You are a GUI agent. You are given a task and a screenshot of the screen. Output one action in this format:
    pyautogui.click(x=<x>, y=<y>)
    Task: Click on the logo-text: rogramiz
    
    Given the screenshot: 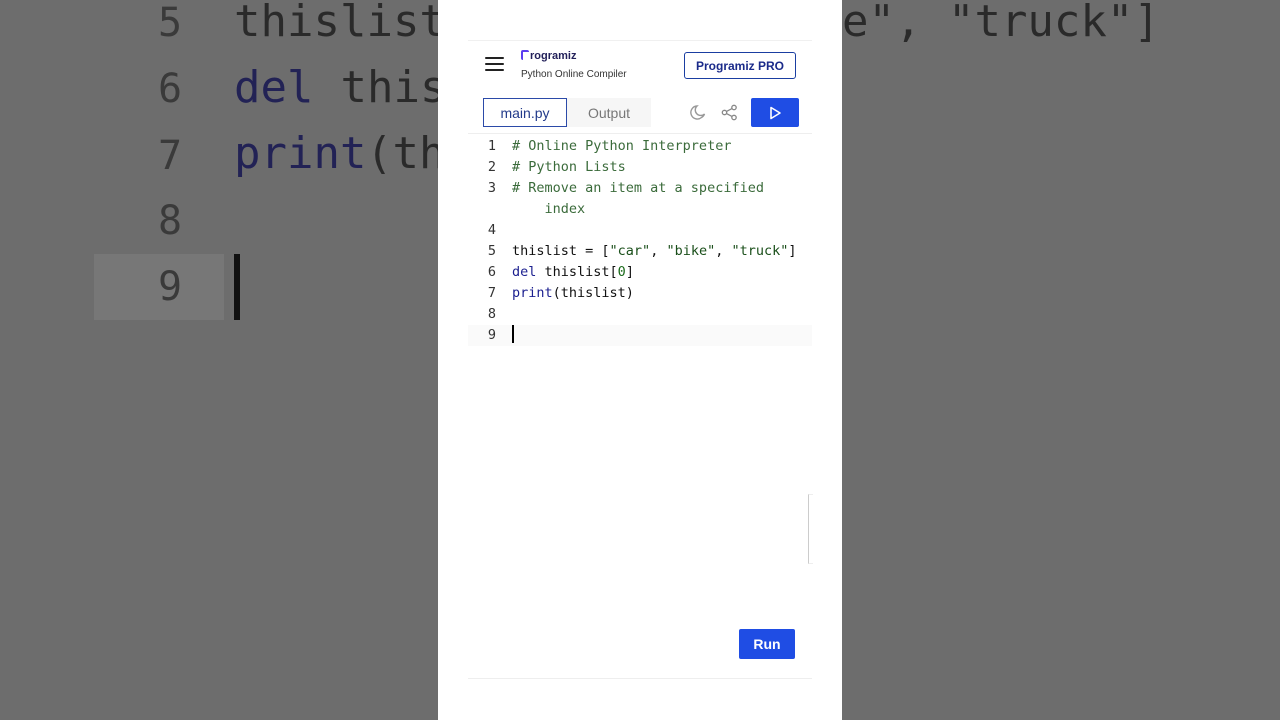 What is the action you would take?
    pyautogui.click(x=553, y=56)
    